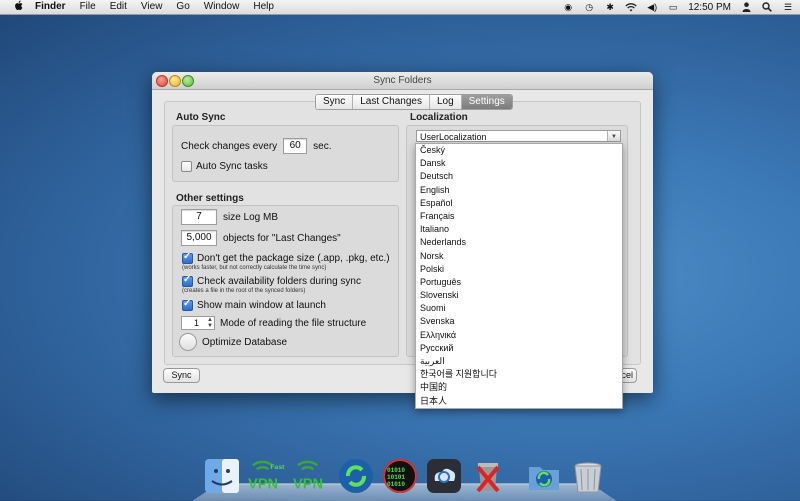 The image size is (800, 501). I want to click on objects-count-label: objects for "Last Changes", so click(282, 238).